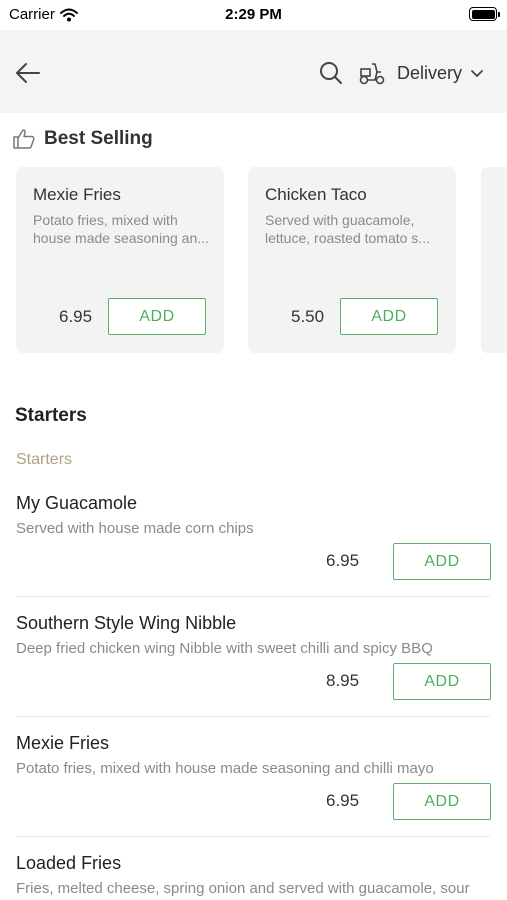 This screenshot has width=507, height=900. Describe the element at coordinates (126, 623) in the screenshot. I see `item-name: Southern Style Wing Nibble` at that location.